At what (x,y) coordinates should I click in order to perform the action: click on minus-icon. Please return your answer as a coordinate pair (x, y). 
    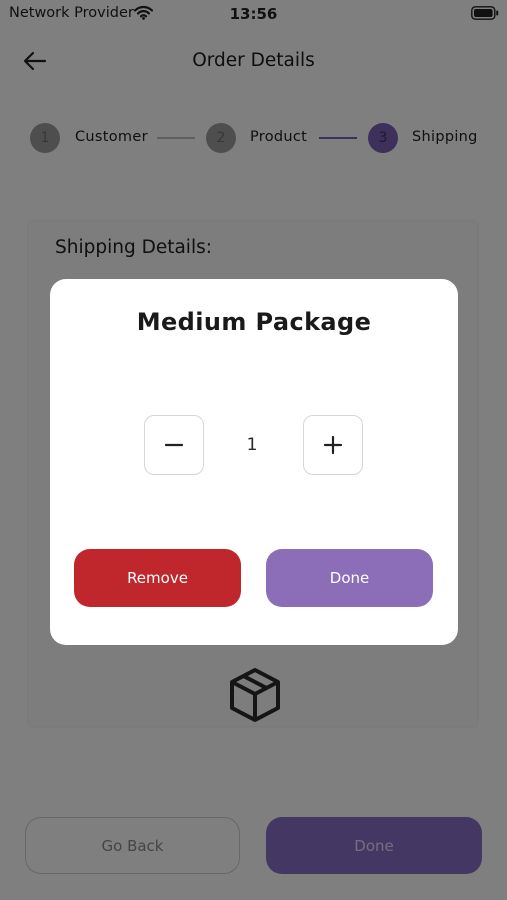
    Looking at the image, I should click on (174, 445).